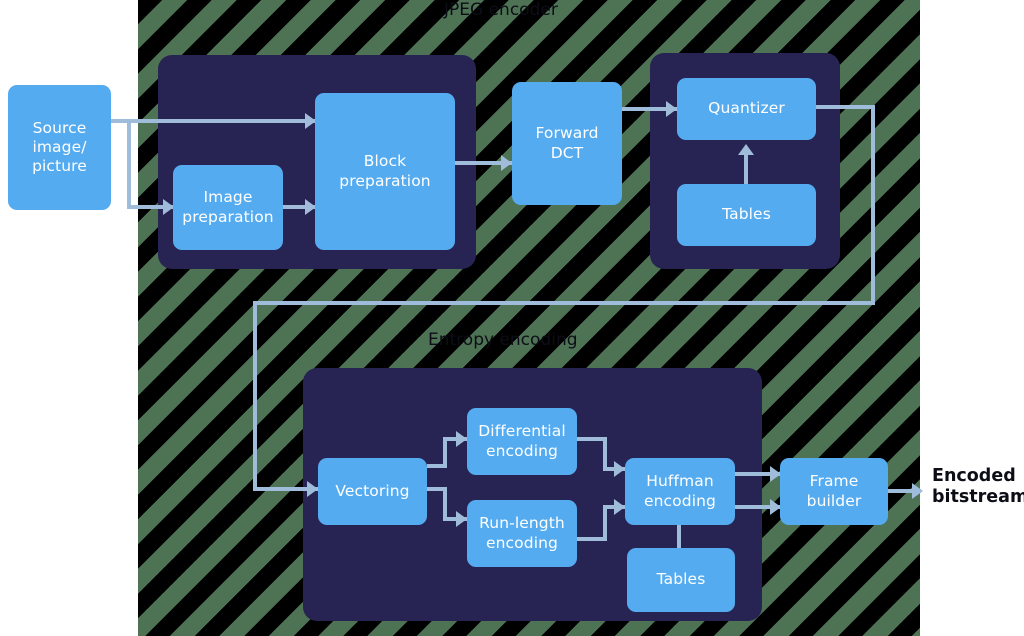  What do you see at coordinates (461, 439) in the screenshot?
I see `arrowhead-into-differential-encoding` at bounding box center [461, 439].